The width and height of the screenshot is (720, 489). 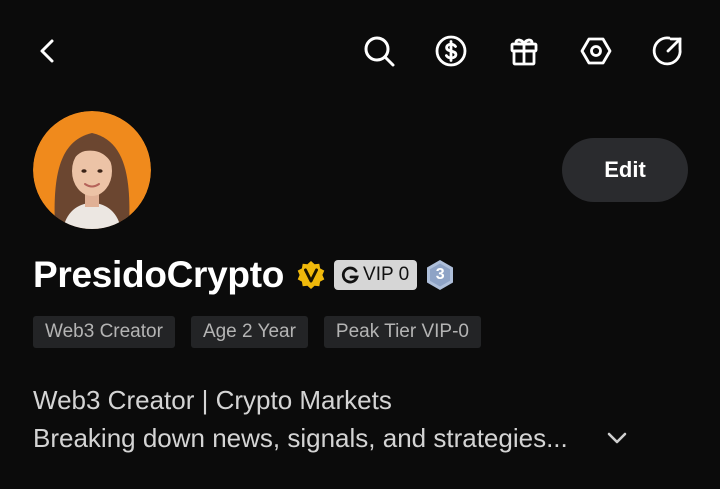 I want to click on vip-label: VIP 0, so click(x=386, y=274).